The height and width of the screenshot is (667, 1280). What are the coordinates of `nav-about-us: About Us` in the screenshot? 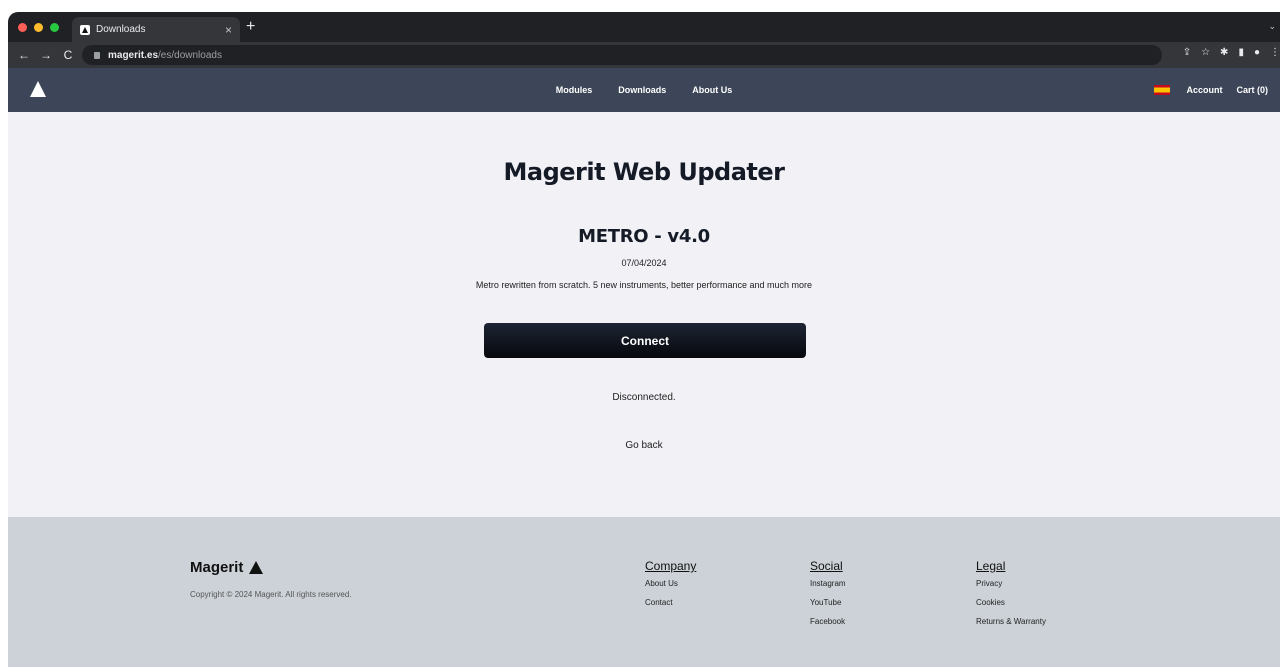 It's located at (712, 90).